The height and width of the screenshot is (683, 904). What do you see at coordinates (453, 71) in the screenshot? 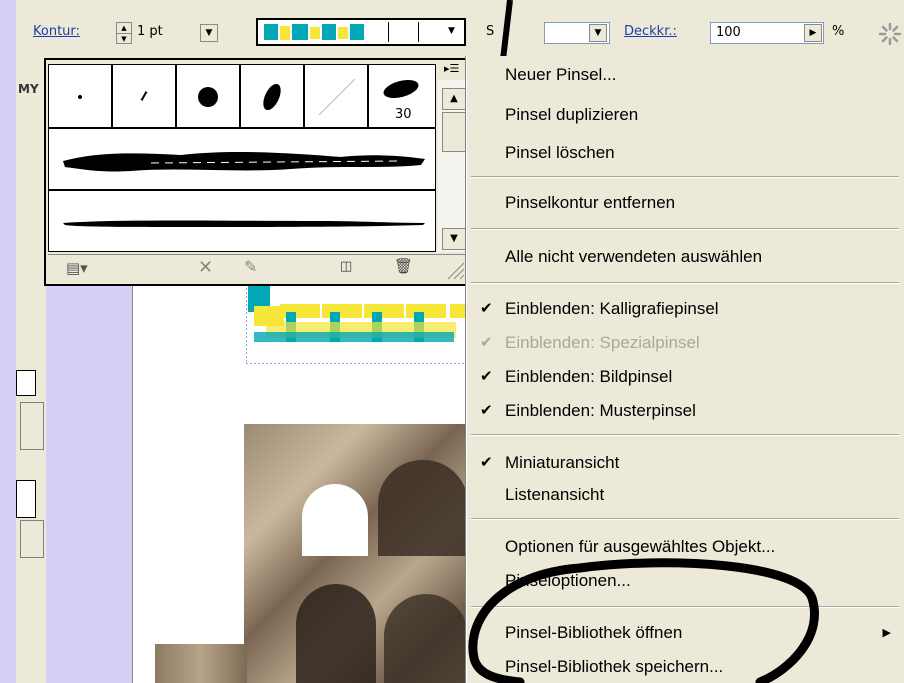
I see `palette-menu-icon: ▸☰` at bounding box center [453, 71].